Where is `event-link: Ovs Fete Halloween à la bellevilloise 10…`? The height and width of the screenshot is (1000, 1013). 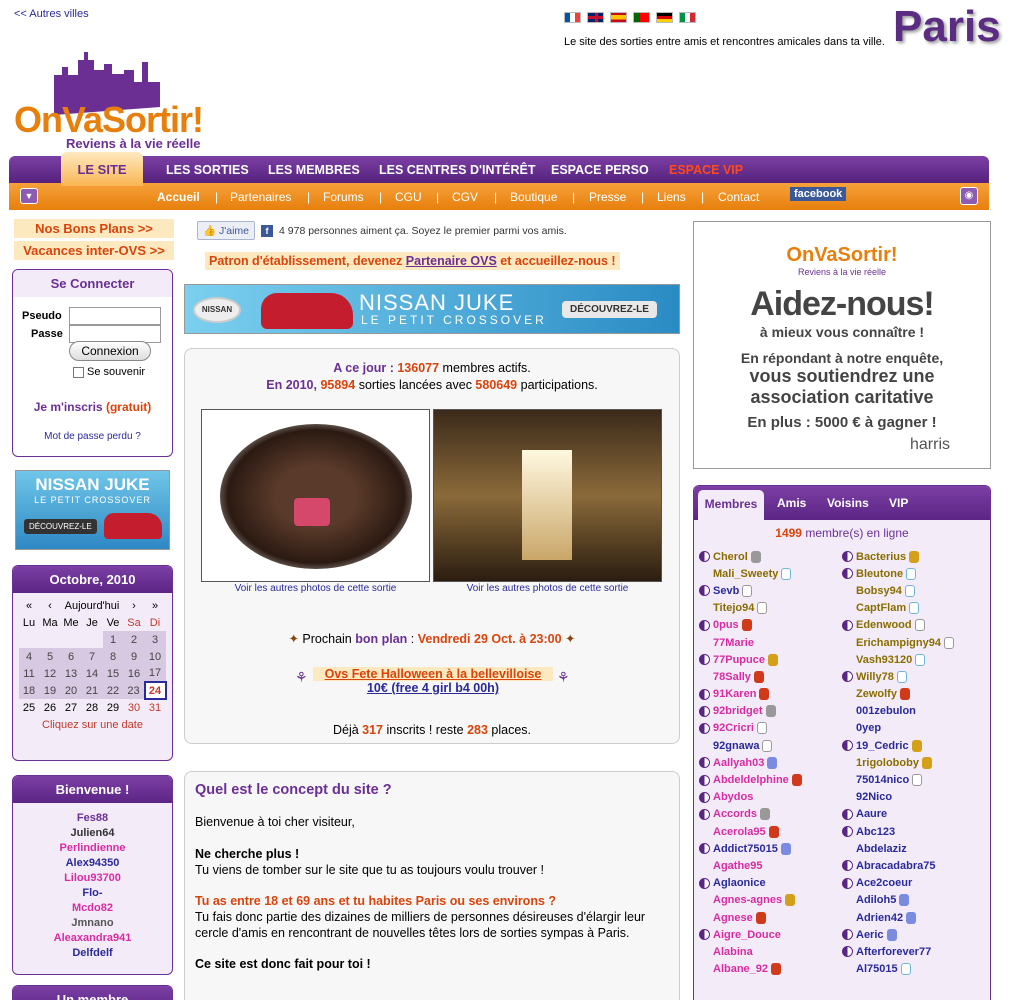
event-link: Ovs Fete Halloween à la bellevilloise 10… is located at coordinates (433, 681).